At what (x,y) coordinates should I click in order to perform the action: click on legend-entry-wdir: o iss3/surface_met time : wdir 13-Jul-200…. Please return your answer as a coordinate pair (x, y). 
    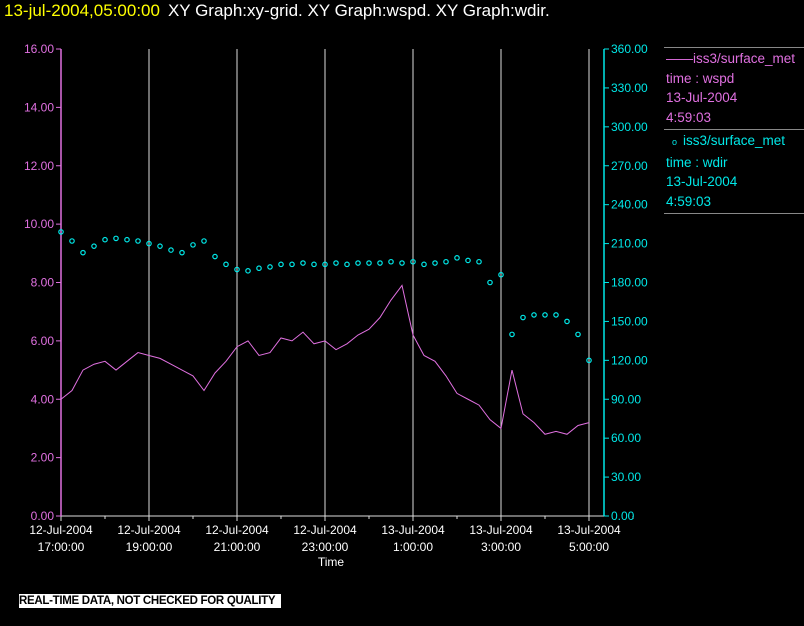
    Looking at the image, I should click on (734, 171).